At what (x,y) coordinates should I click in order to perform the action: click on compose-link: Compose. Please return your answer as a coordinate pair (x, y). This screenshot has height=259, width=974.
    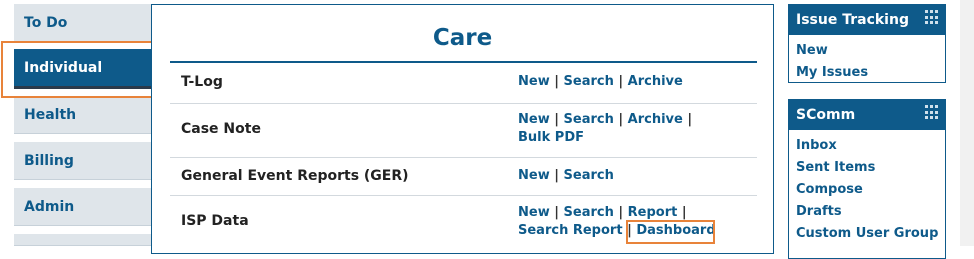
    Looking at the image, I should click on (870, 190).